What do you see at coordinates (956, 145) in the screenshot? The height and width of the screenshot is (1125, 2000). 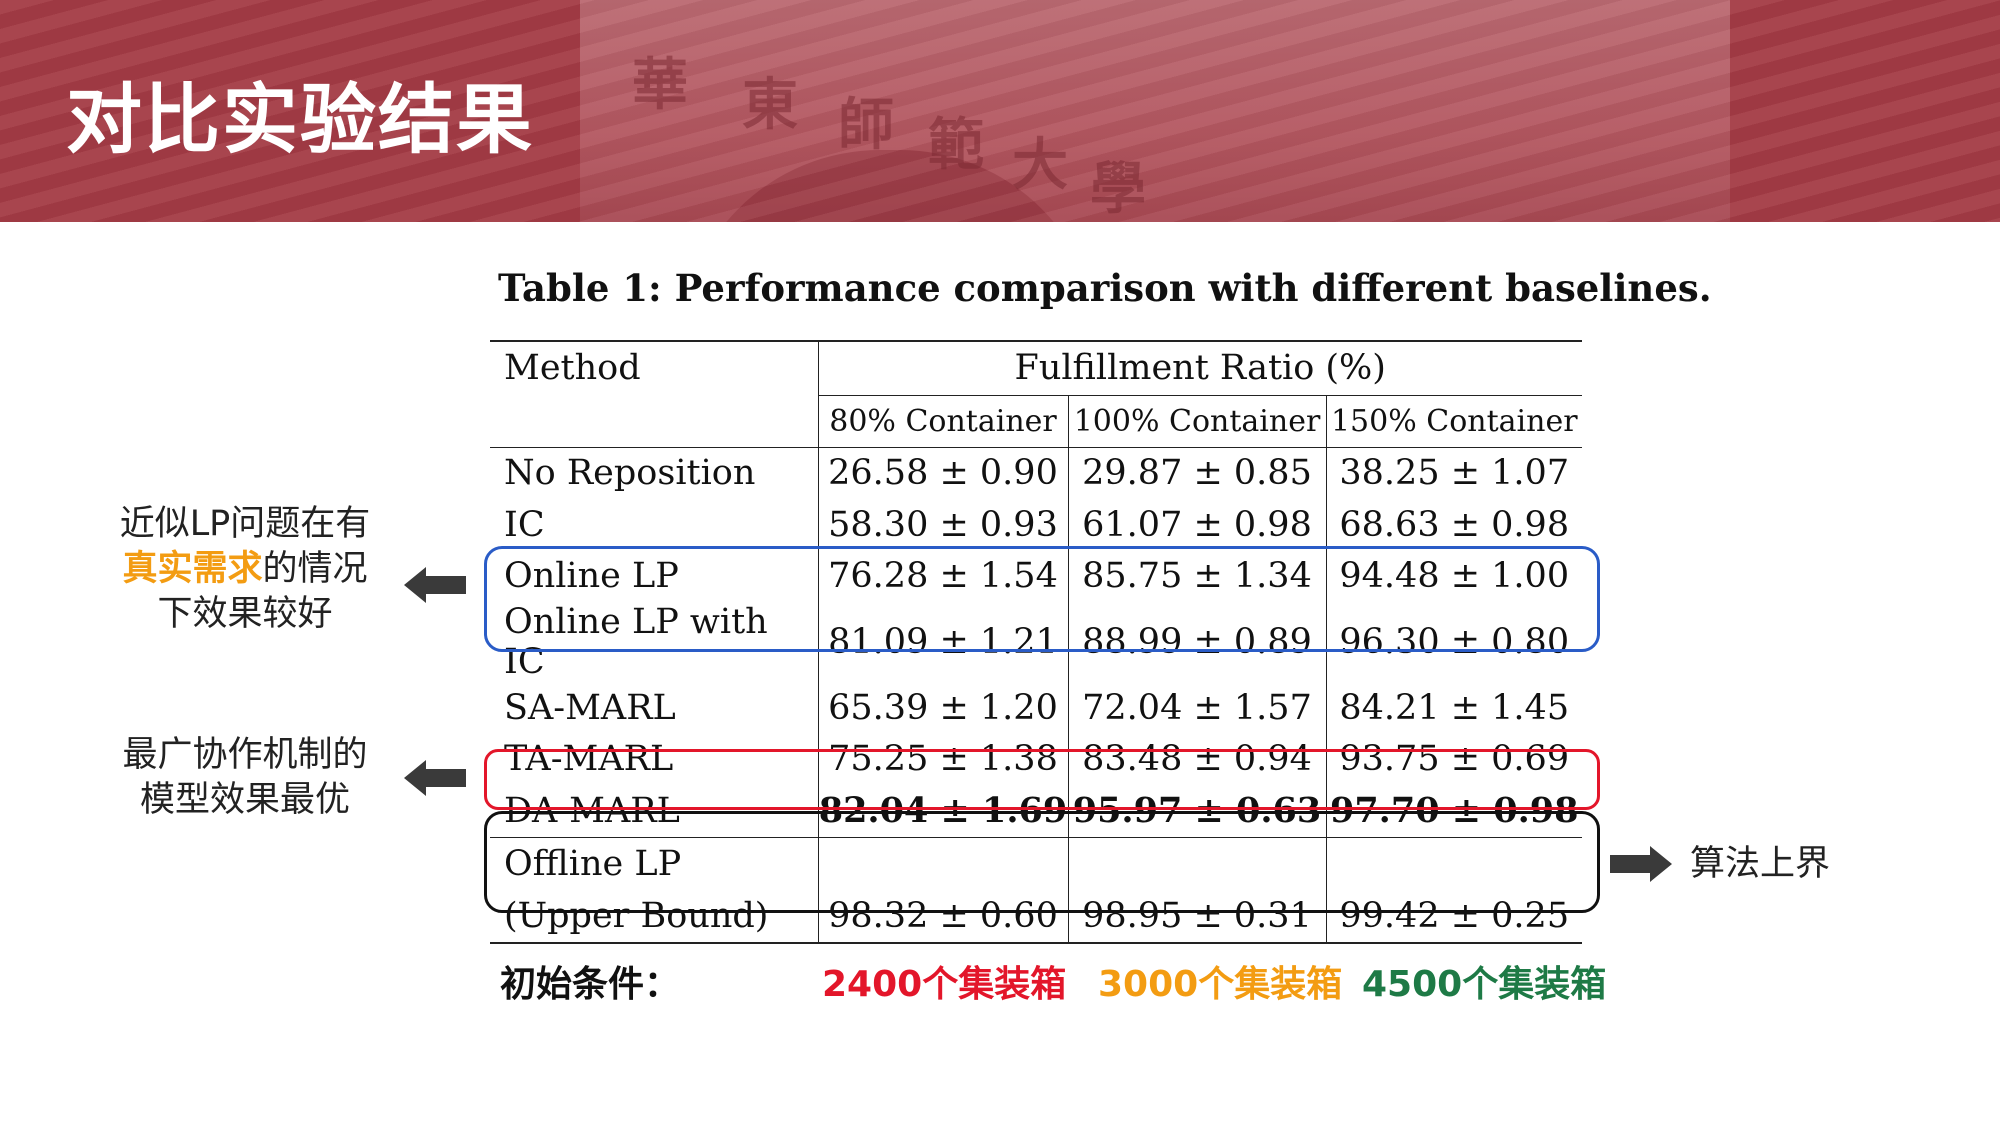 I see `carved-char: 範` at bounding box center [956, 145].